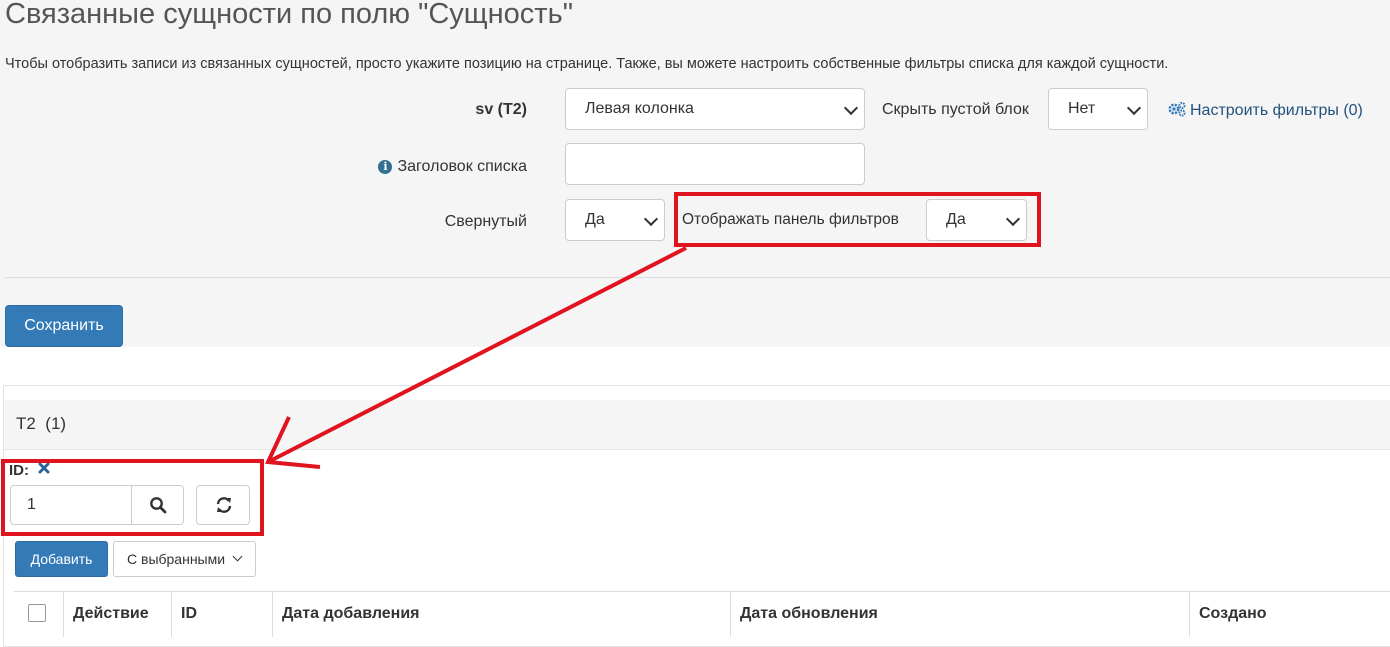  Describe the element at coordinates (1177, 109) in the screenshot. I see `gears-icon` at that location.